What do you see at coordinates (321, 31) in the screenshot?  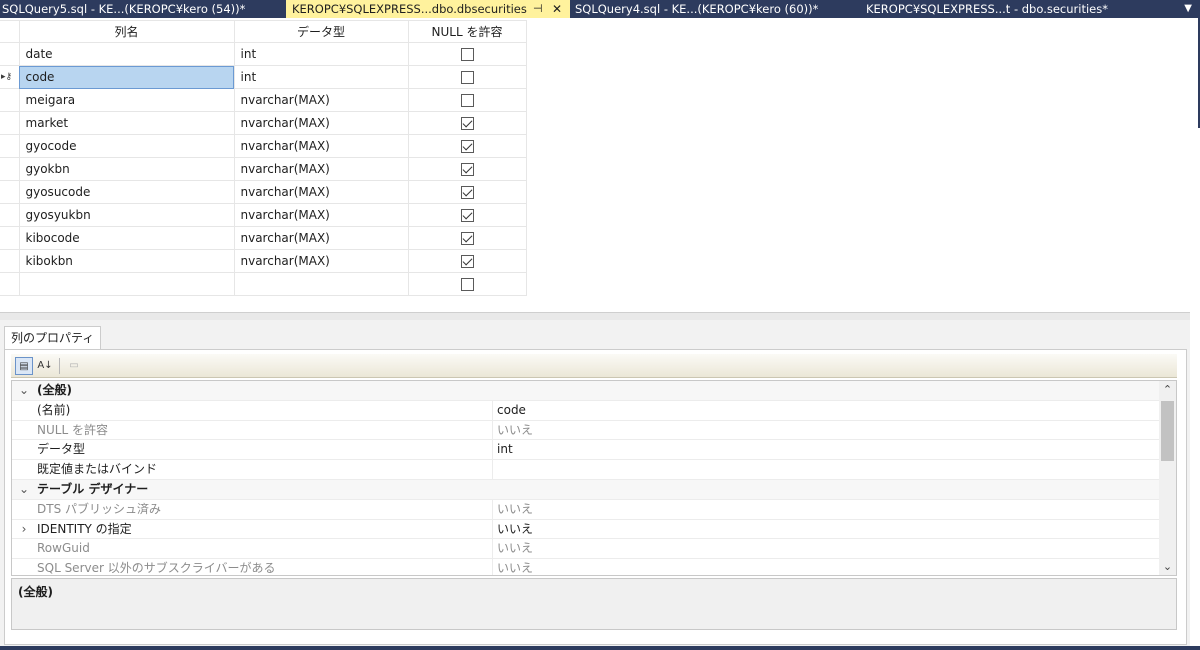 I see `data-type-header: データ型` at bounding box center [321, 31].